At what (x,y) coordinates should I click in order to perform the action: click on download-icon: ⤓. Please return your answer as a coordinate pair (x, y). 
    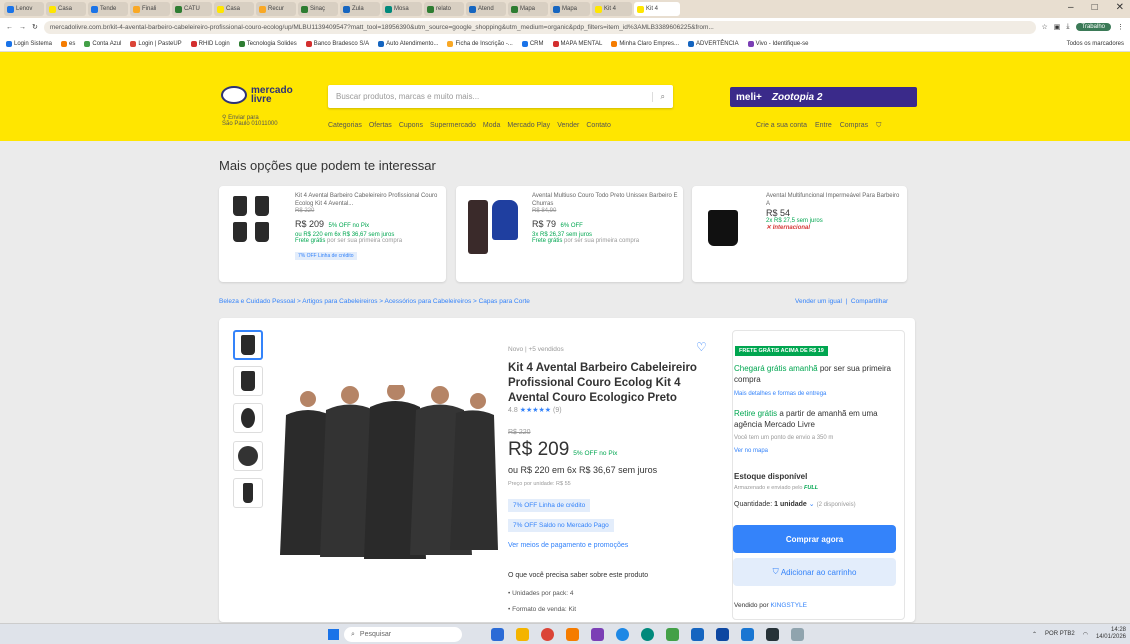
    Looking at the image, I should click on (1067, 27).